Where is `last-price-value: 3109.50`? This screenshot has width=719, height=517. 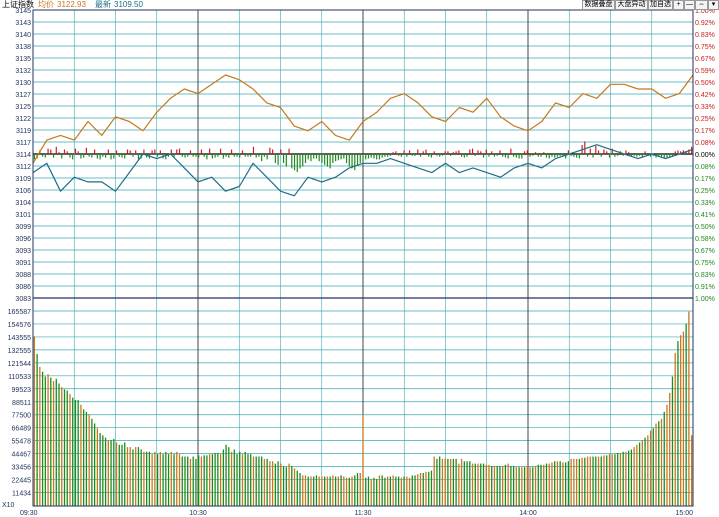
last-price-value: 3109.50 is located at coordinates (128, 4).